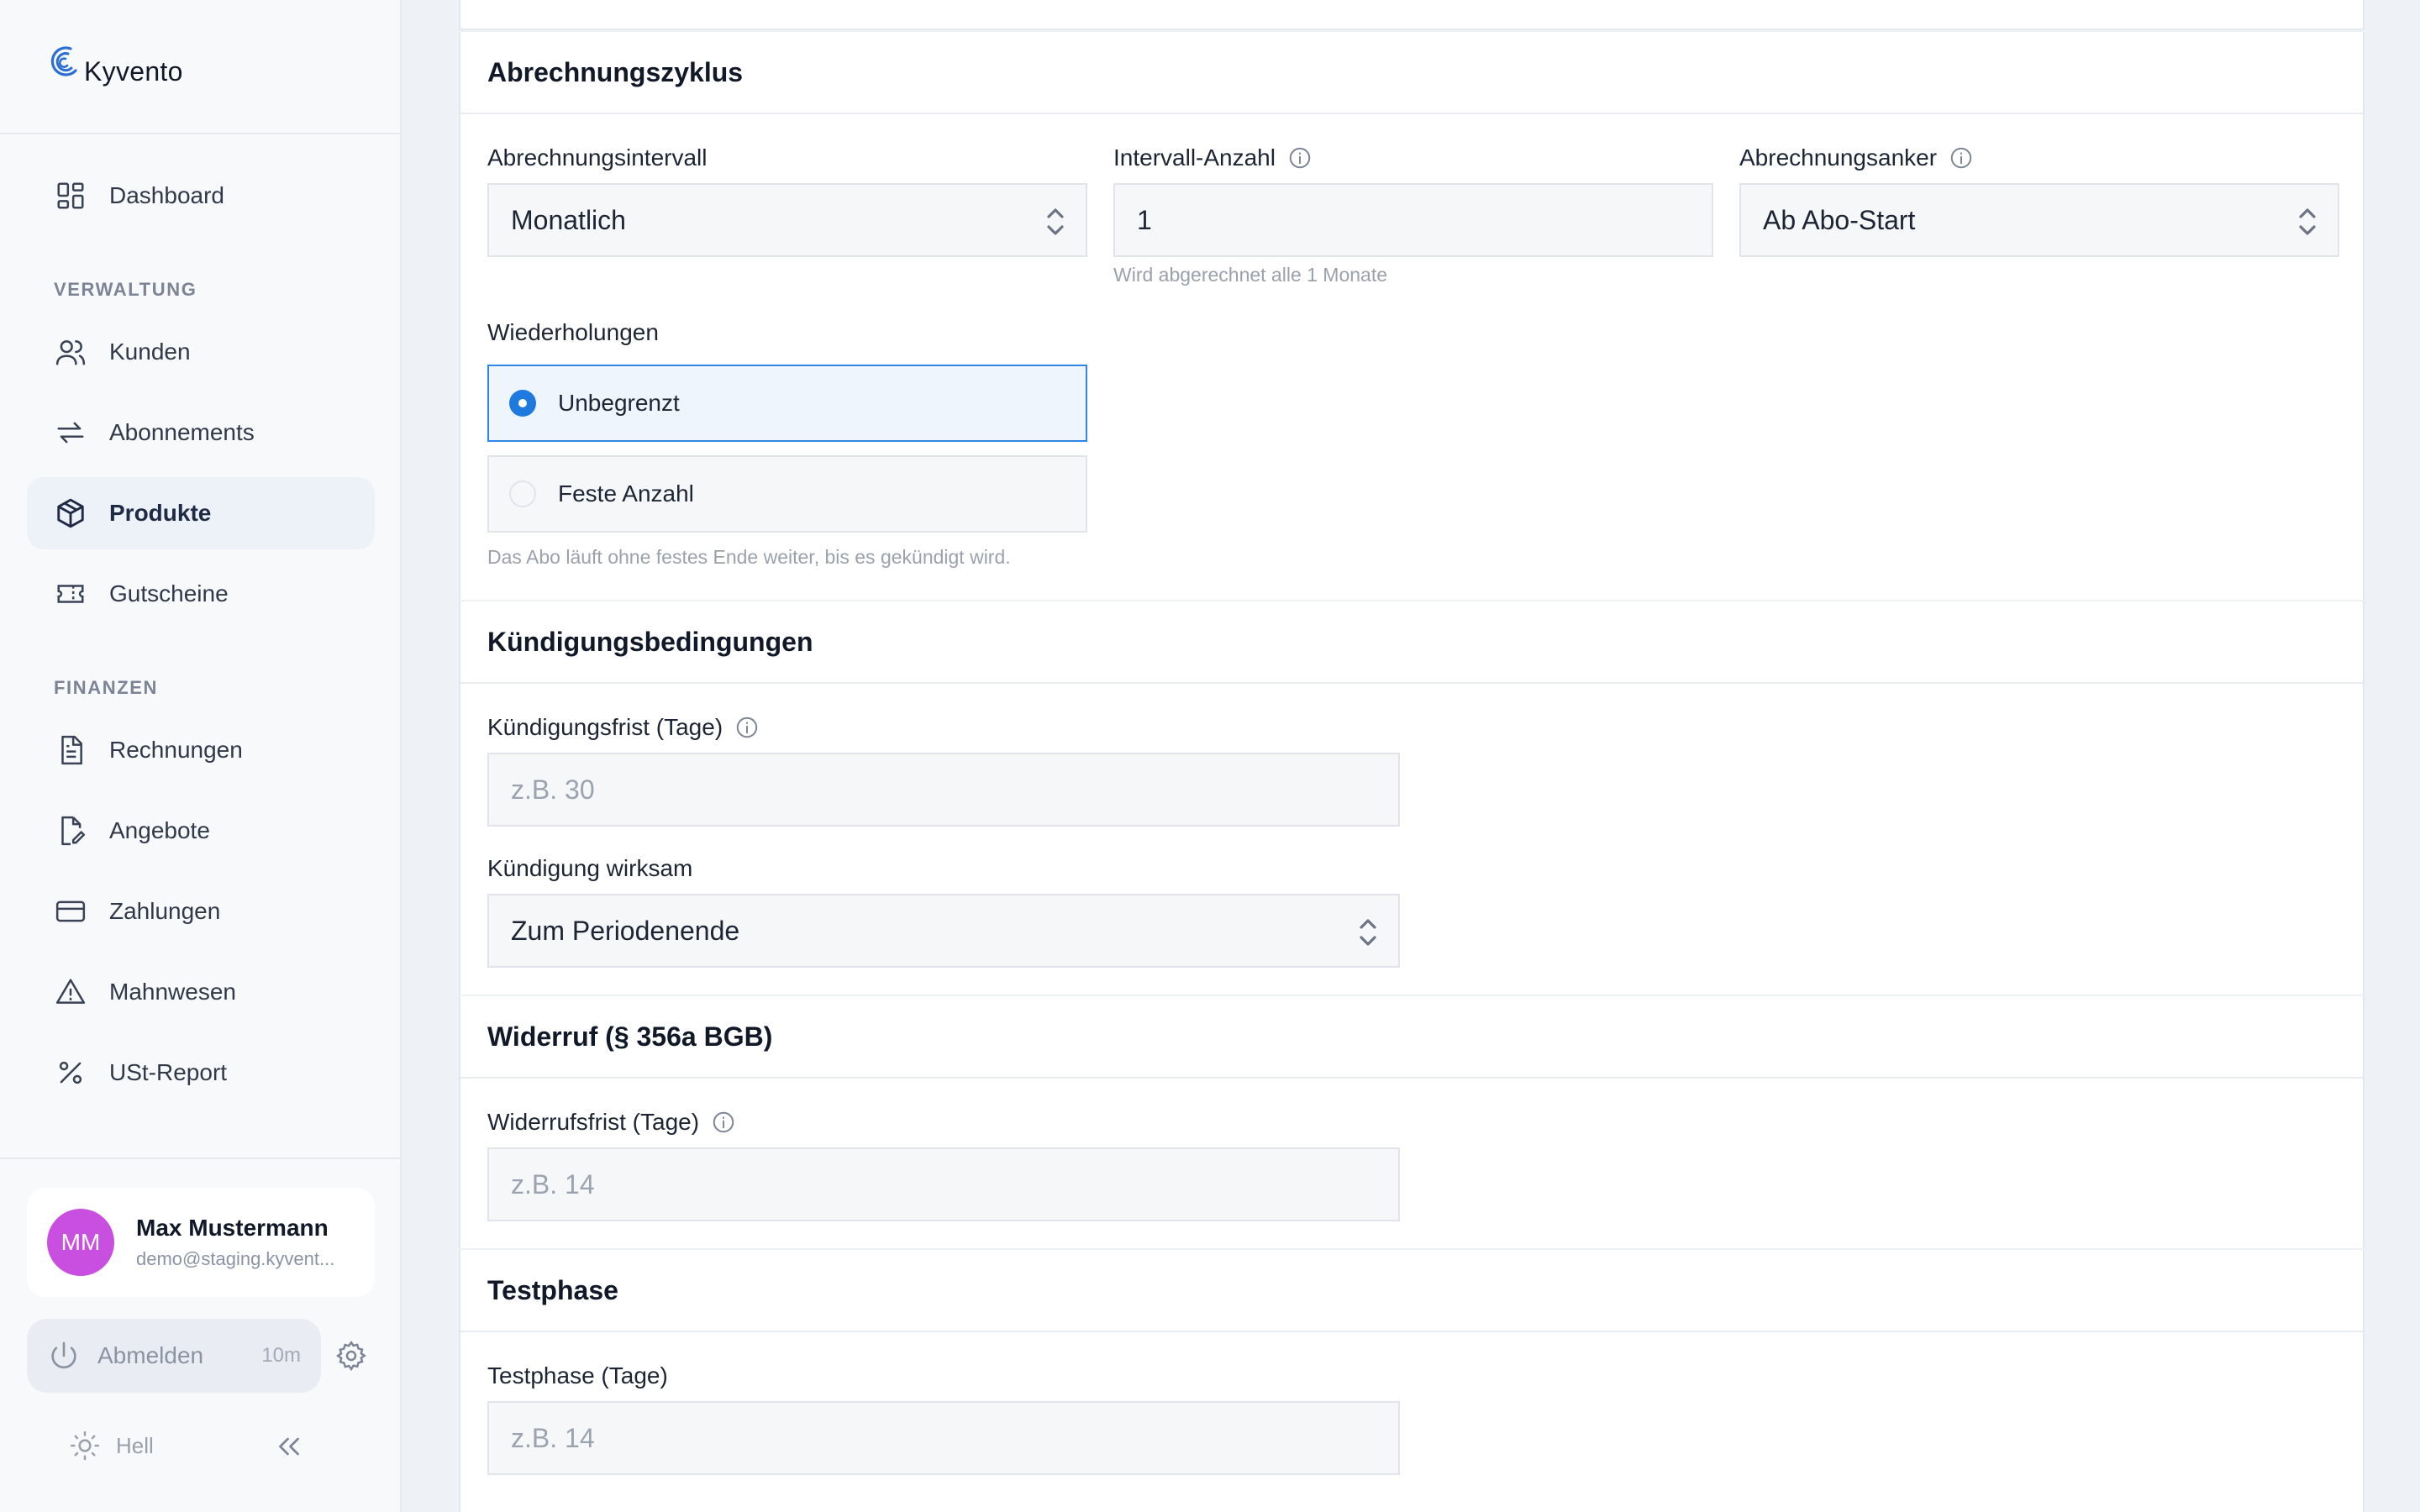 The height and width of the screenshot is (1512, 2420). What do you see at coordinates (522, 493) in the screenshot?
I see `radio-unselected-icon` at bounding box center [522, 493].